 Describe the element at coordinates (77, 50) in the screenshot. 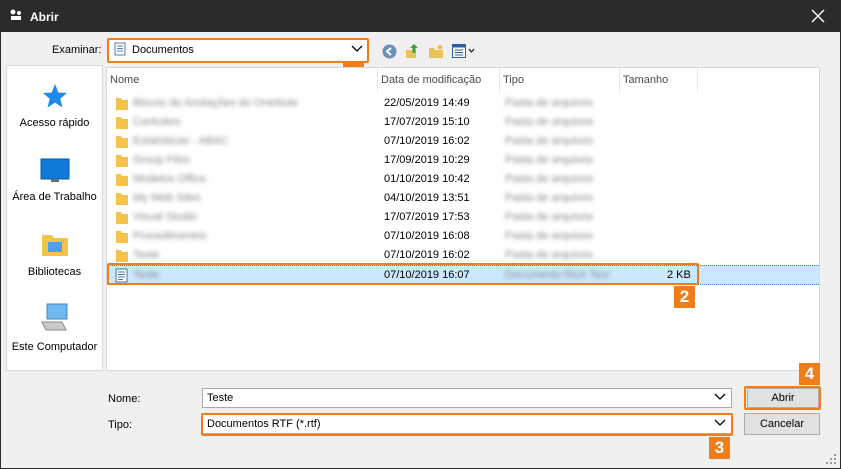

I see `look-in-label: Examinar:` at that location.